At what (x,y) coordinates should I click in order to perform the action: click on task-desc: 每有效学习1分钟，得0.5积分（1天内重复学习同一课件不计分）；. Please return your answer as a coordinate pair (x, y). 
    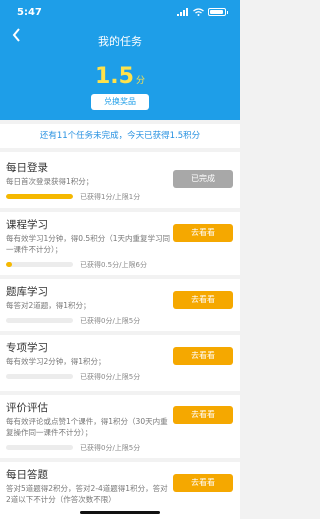
    Looking at the image, I should click on (88, 244).